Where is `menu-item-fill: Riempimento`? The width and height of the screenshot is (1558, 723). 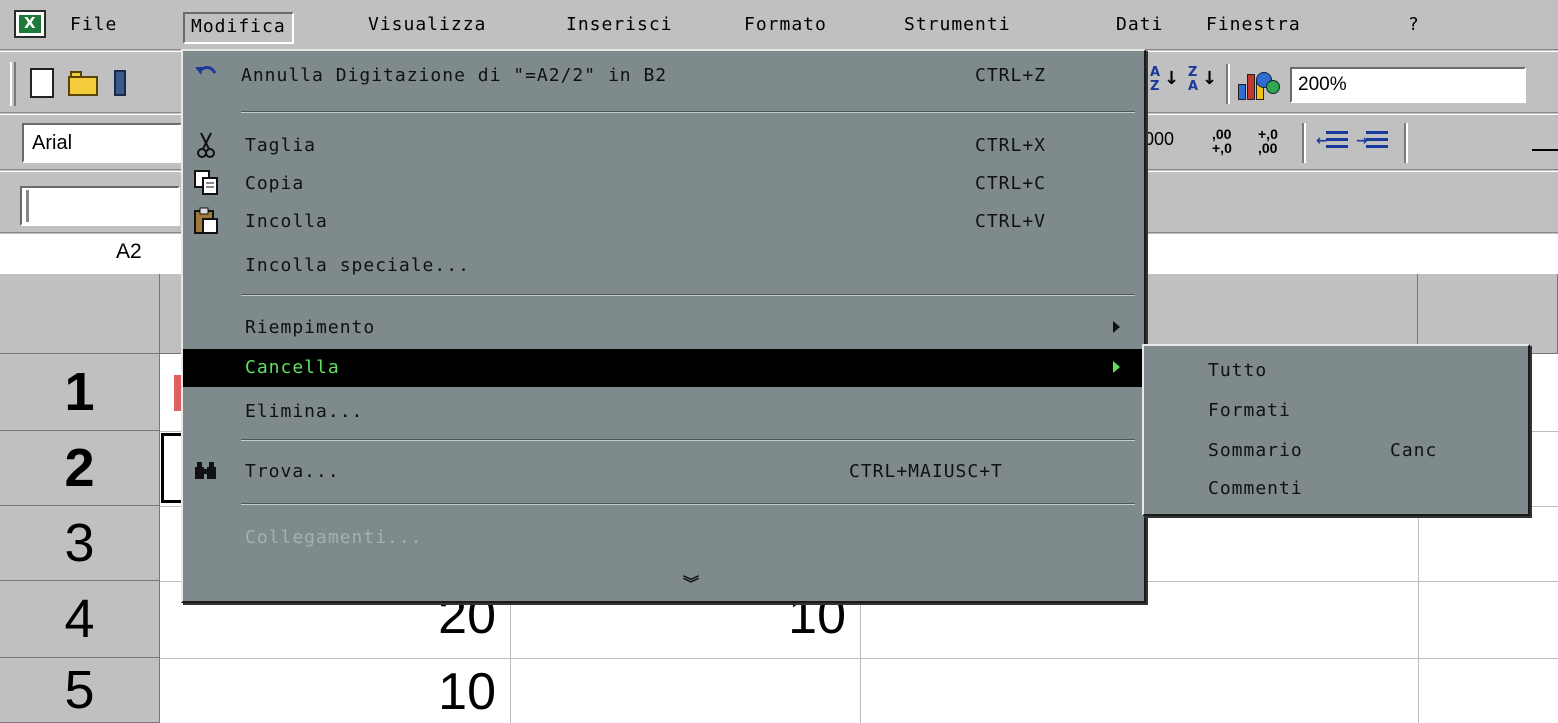 menu-item-fill: Riempimento is located at coordinates (663, 328).